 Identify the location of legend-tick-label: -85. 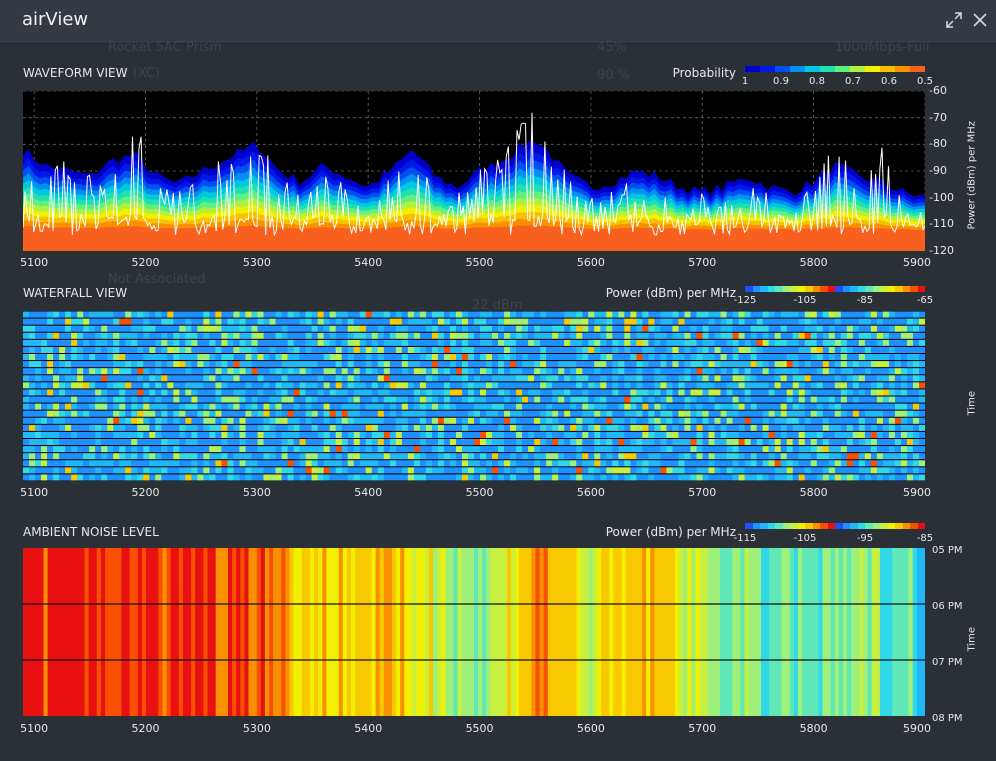
(865, 300).